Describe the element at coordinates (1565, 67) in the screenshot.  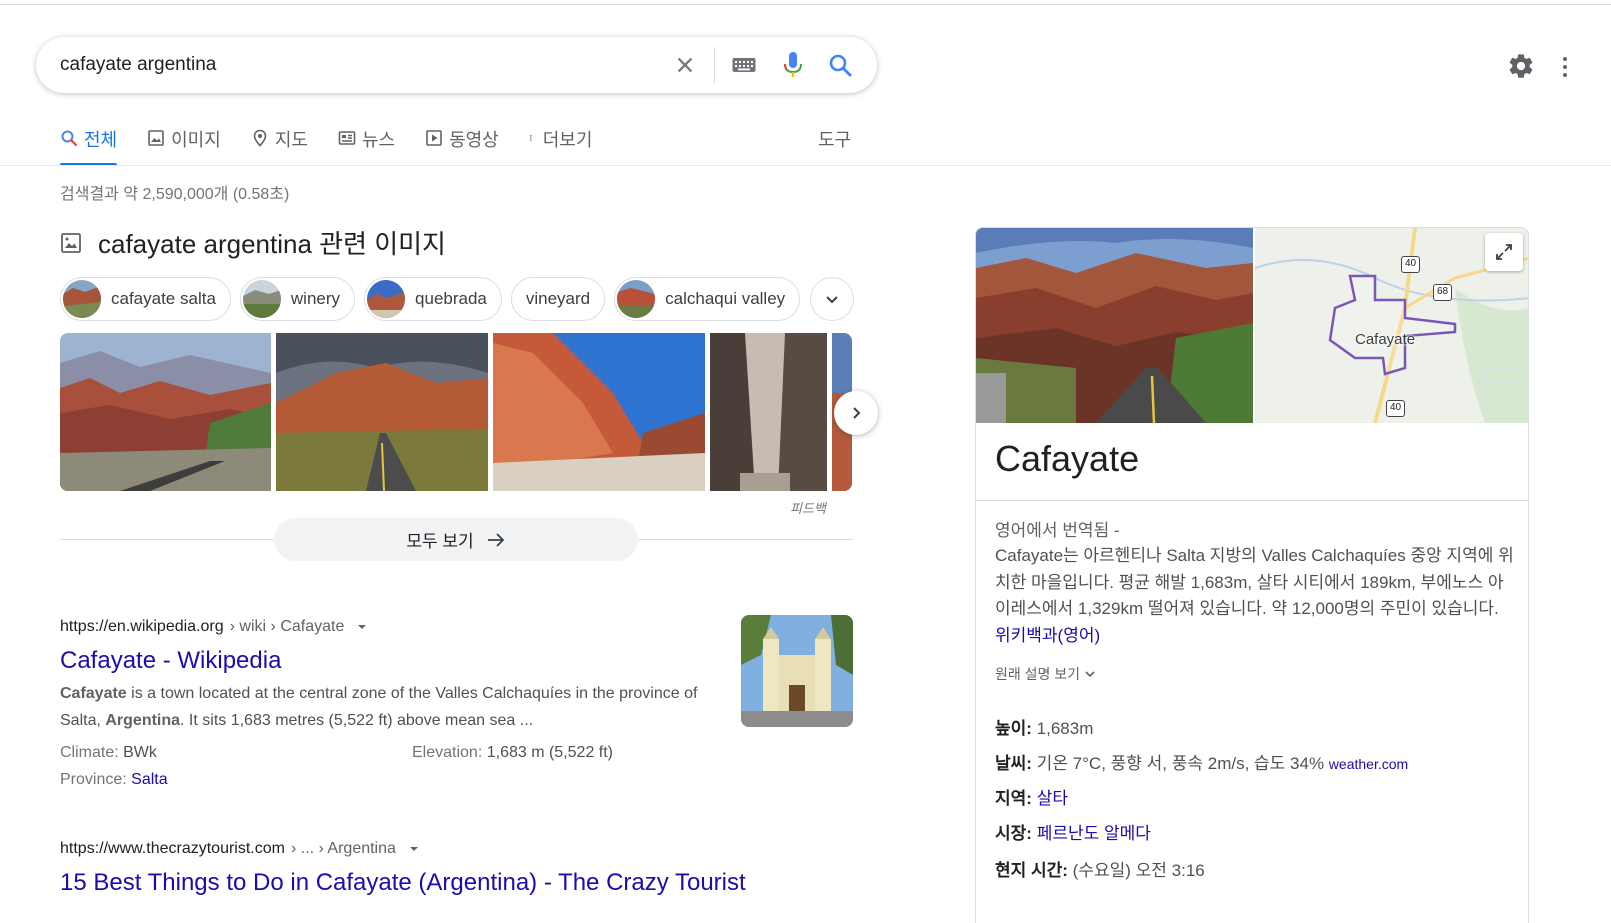
I see `apps-menu-icon` at that location.